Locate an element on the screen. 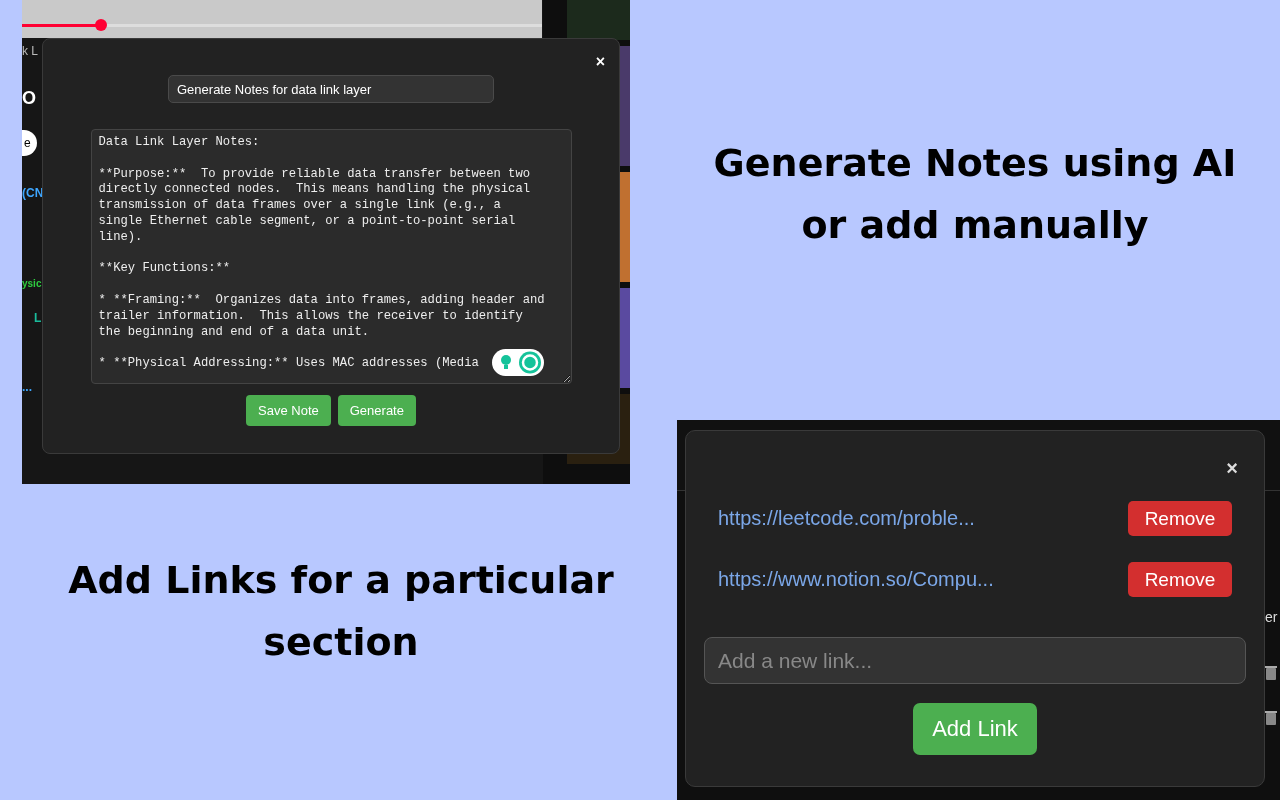 The height and width of the screenshot is (800, 1280). page-text-fragment: k L is located at coordinates (30, 51).